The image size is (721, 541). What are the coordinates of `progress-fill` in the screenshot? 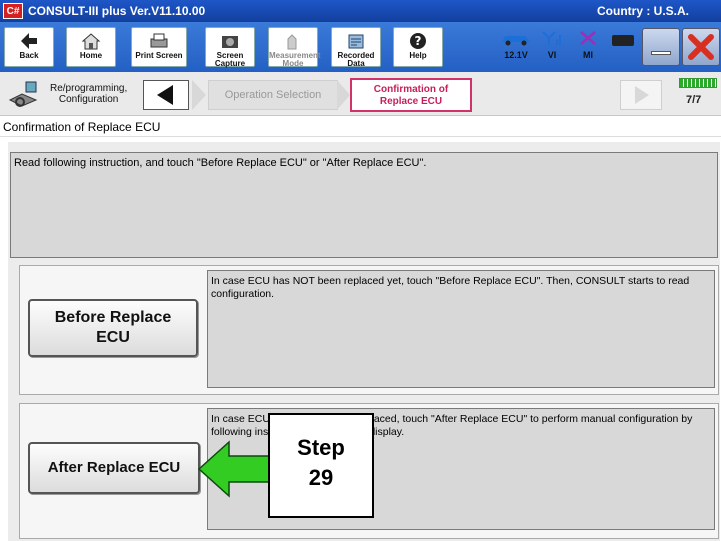 It's located at (698, 83).